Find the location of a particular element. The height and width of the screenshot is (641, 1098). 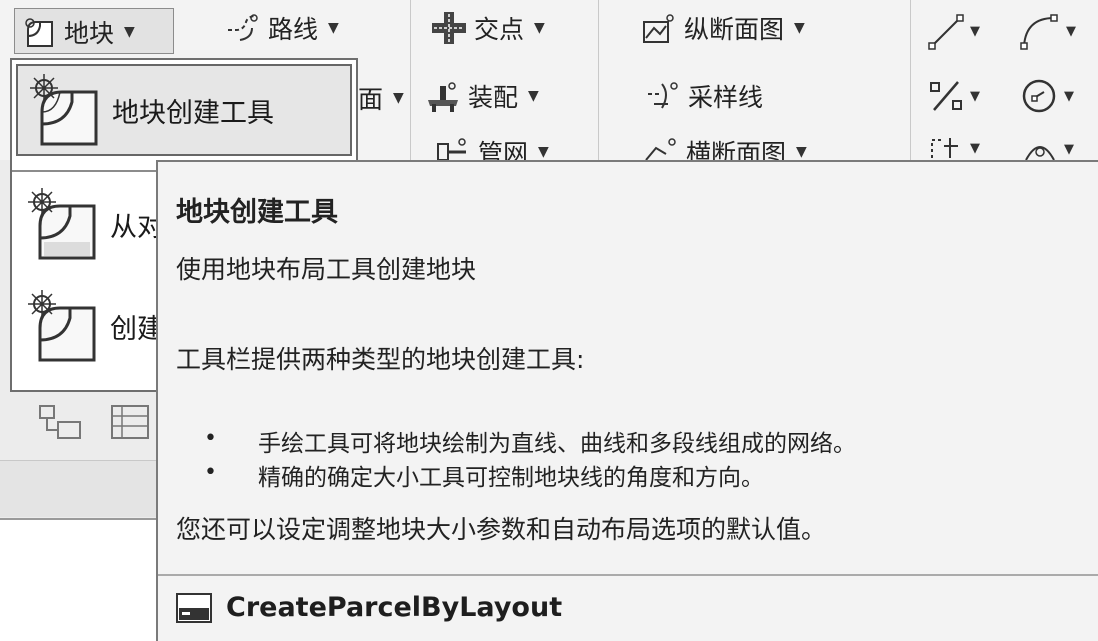

tooltip-intro: 工具栏提供两种类型的地块创建工具: is located at coordinates (380, 359).